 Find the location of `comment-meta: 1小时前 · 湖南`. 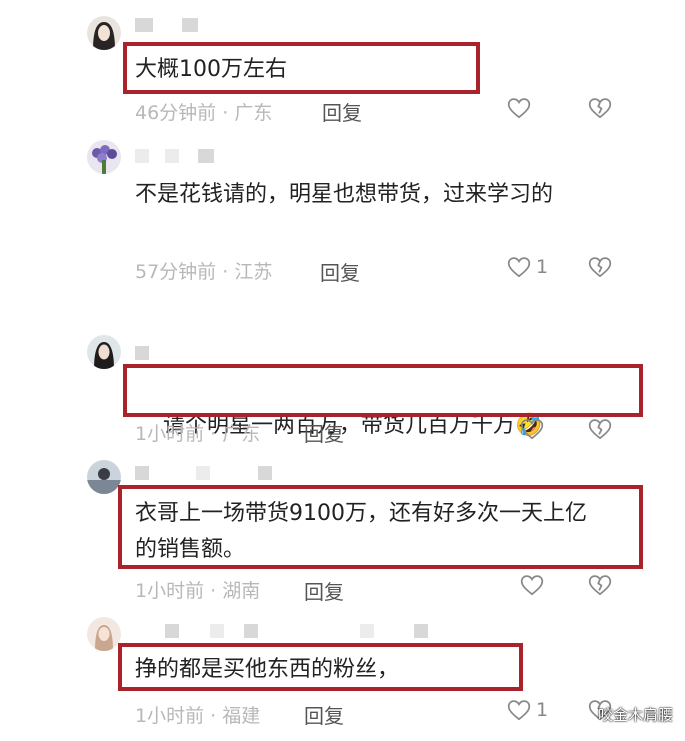

comment-meta: 1小时前 · 湖南 is located at coordinates (198, 591).